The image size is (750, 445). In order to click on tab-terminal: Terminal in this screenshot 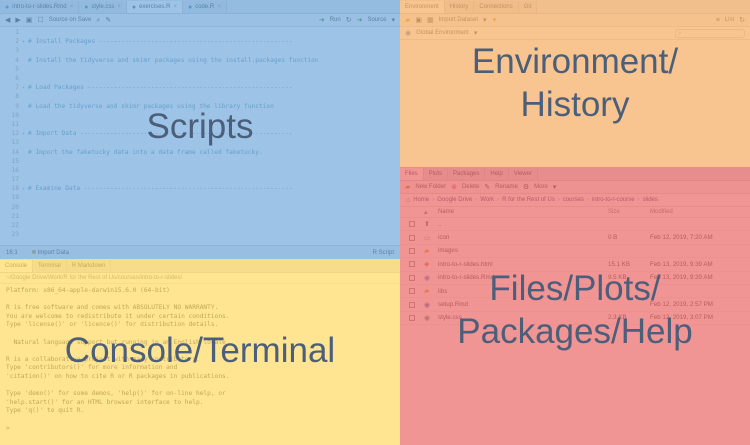, I will do `click(50, 266)`.